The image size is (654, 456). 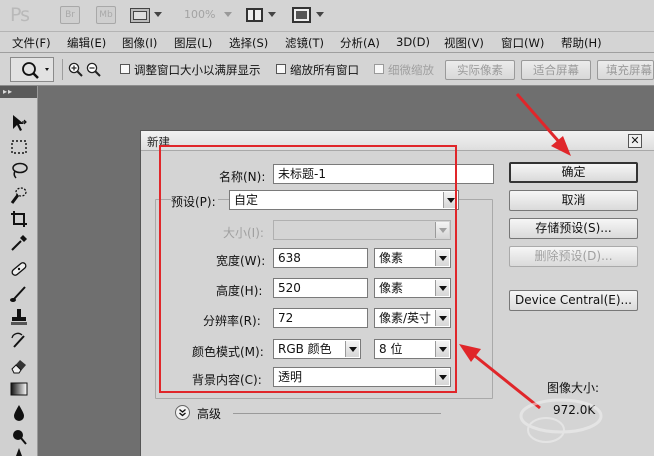 What do you see at coordinates (70, 15) in the screenshot?
I see `bridge-button: Br` at bounding box center [70, 15].